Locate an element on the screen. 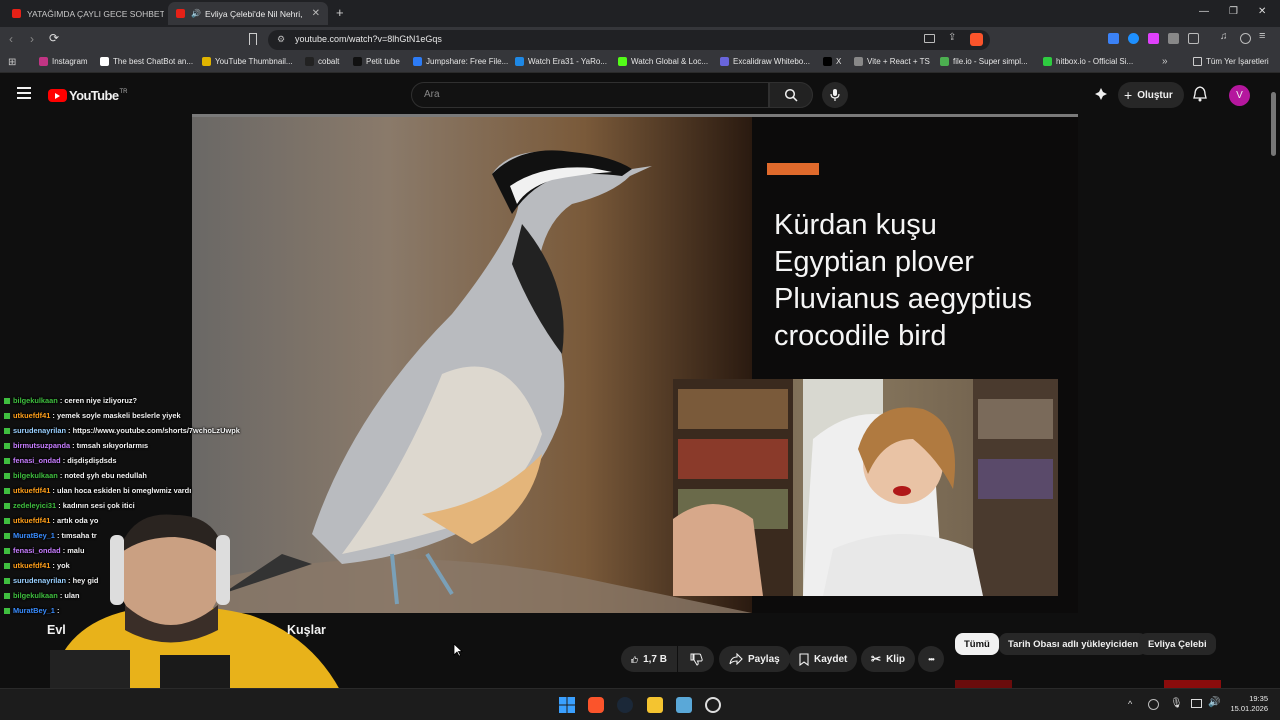  bookmark-item: cobalt is located at coordinates (322, 61).